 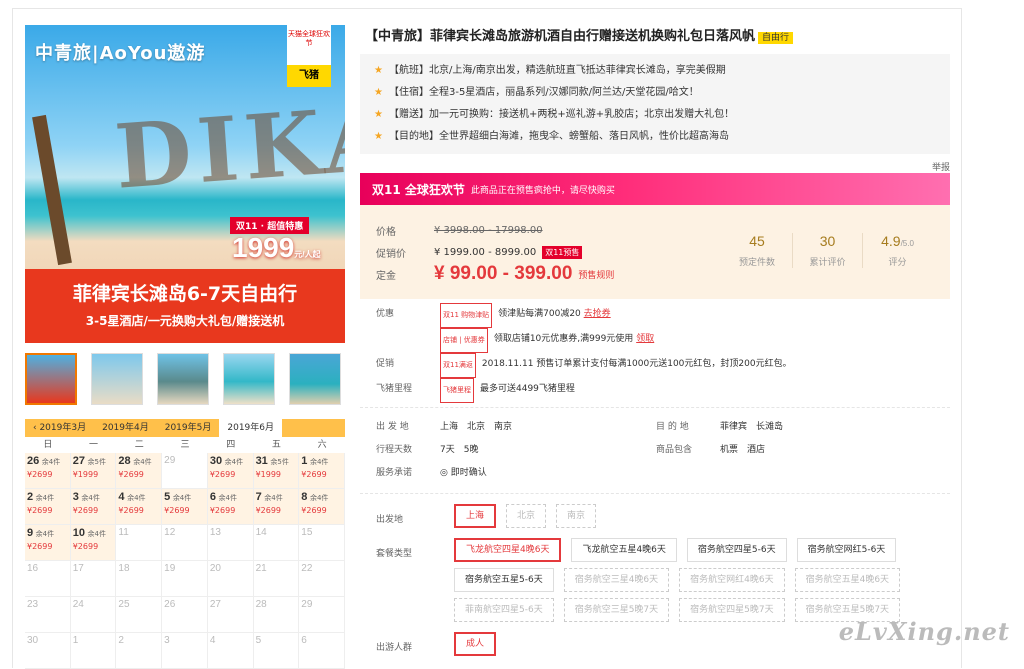 What do you see at coordinates (230, 579) in the screenshot?
I see `calendar-day: 20` at bounding box center [230, 579].